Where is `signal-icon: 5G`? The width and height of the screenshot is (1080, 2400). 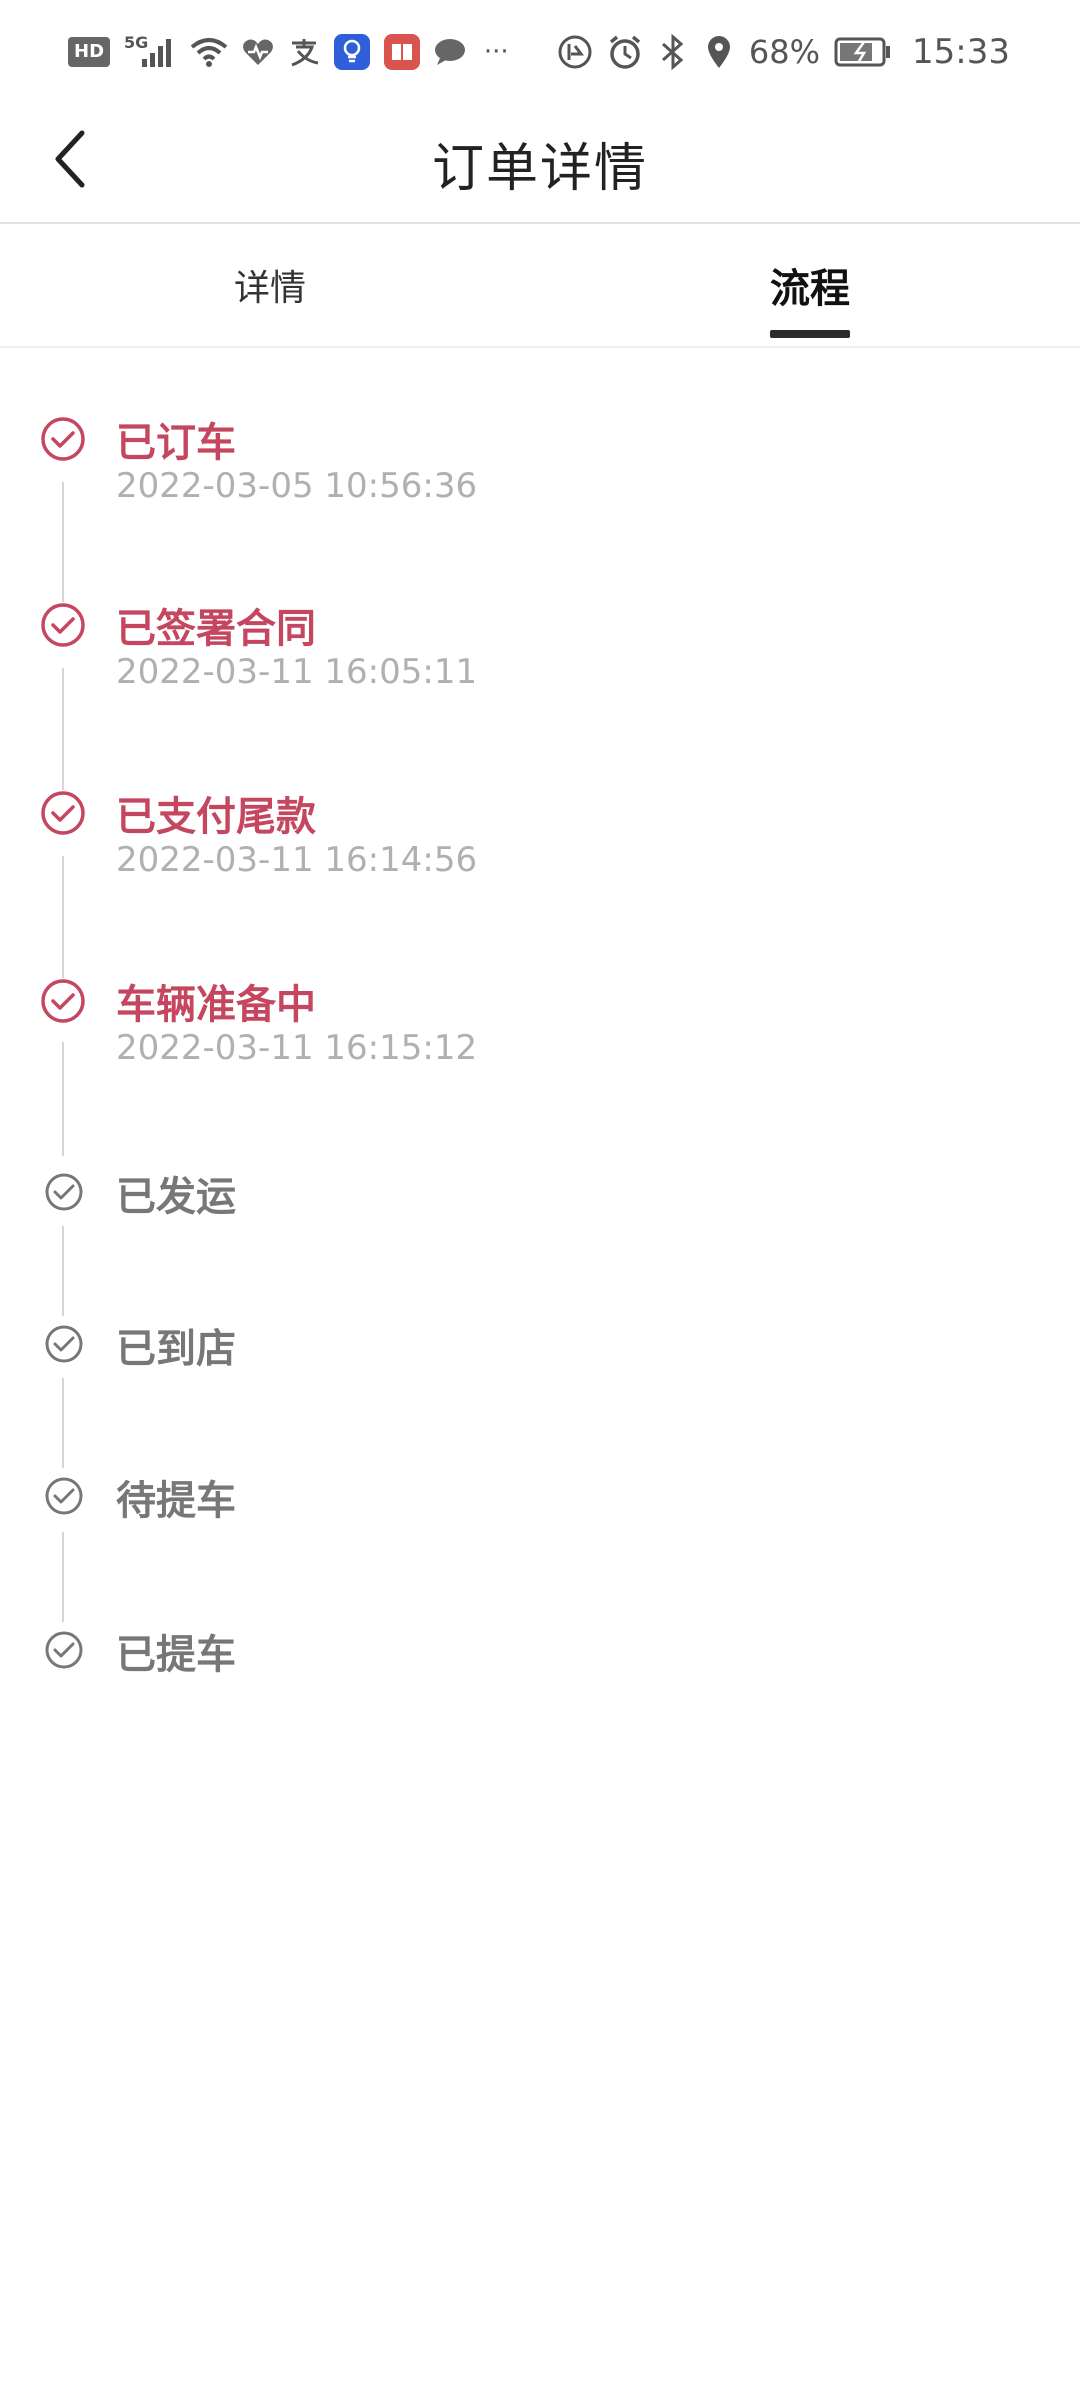
signal-icon: 5G is located at coordinates (150, 52).